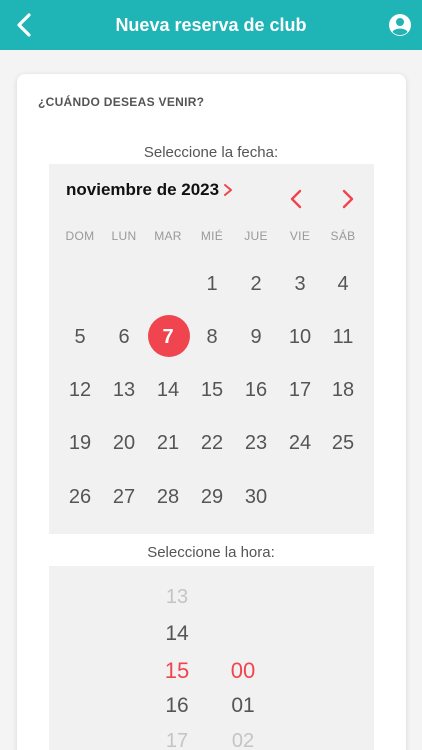 The width and height of the screenshot is (422, 750). I want to click on day-cell: 24, so click(300, 443).